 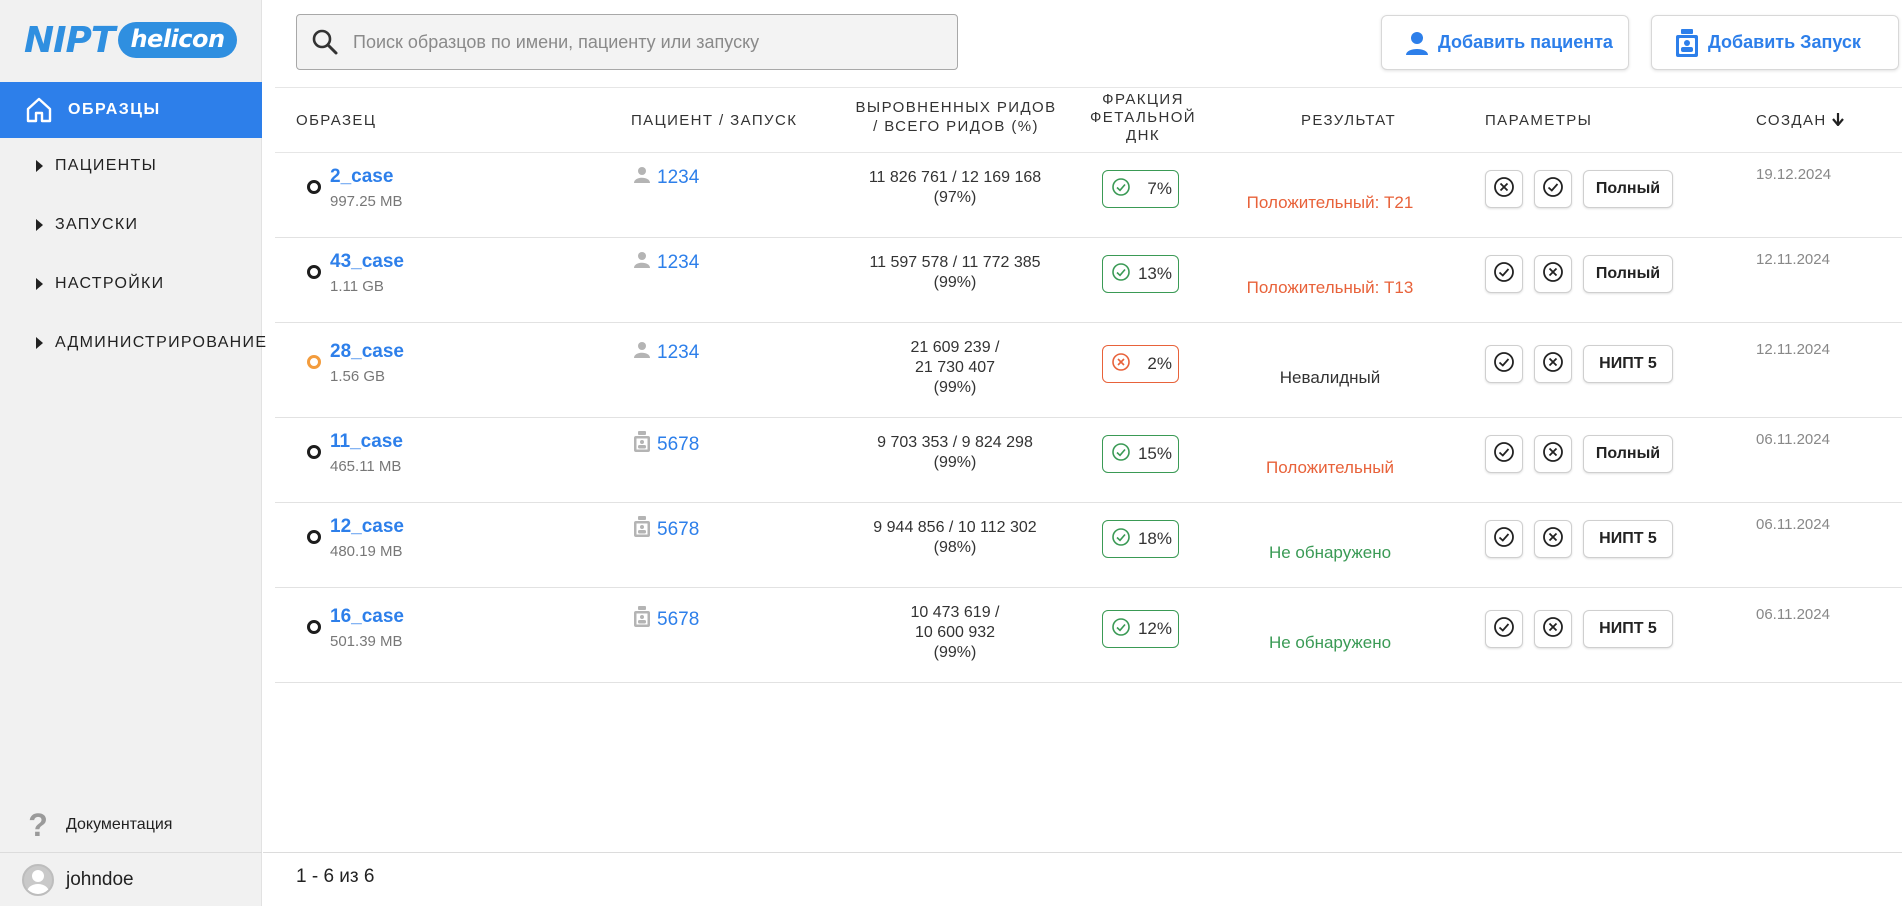 What do you see at coordinates (130, 40) in the screenshot?
I see `app-logo: NIPT helicon` at bounding box center [130, 40].